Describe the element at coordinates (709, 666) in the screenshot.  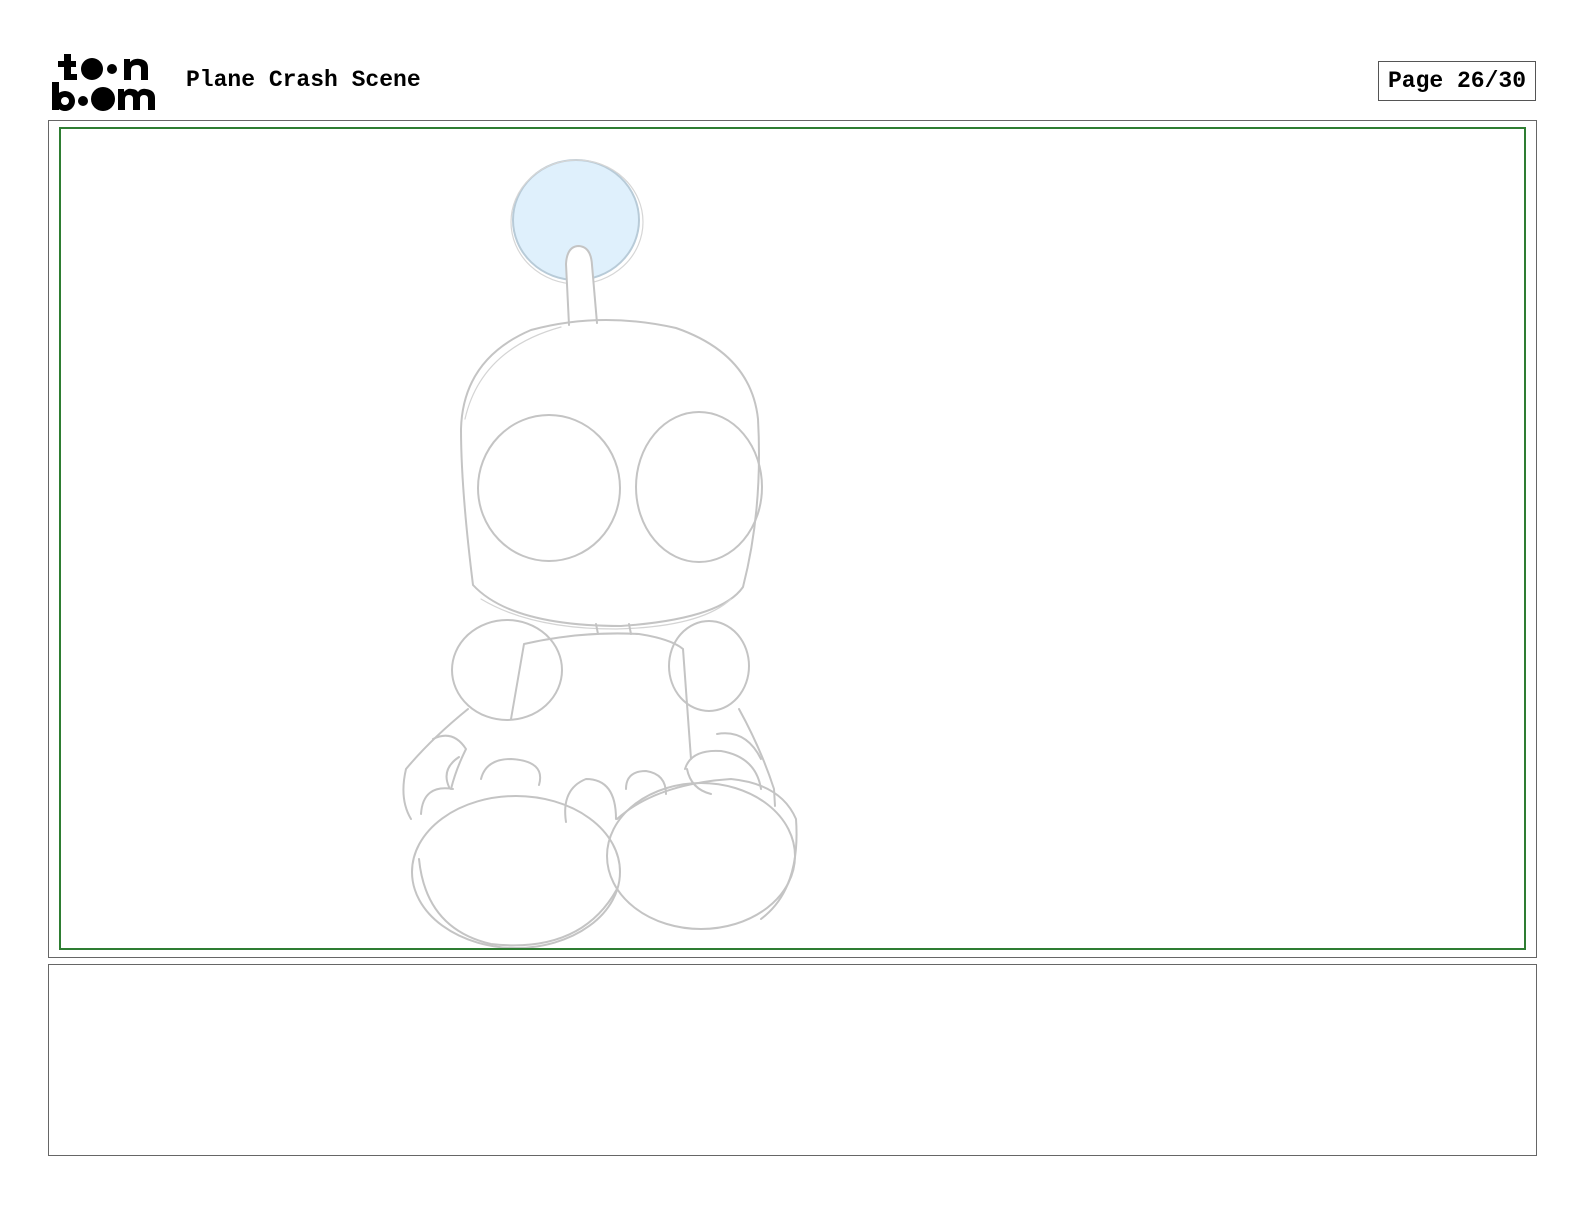
I see `right-shoulder` at that location.